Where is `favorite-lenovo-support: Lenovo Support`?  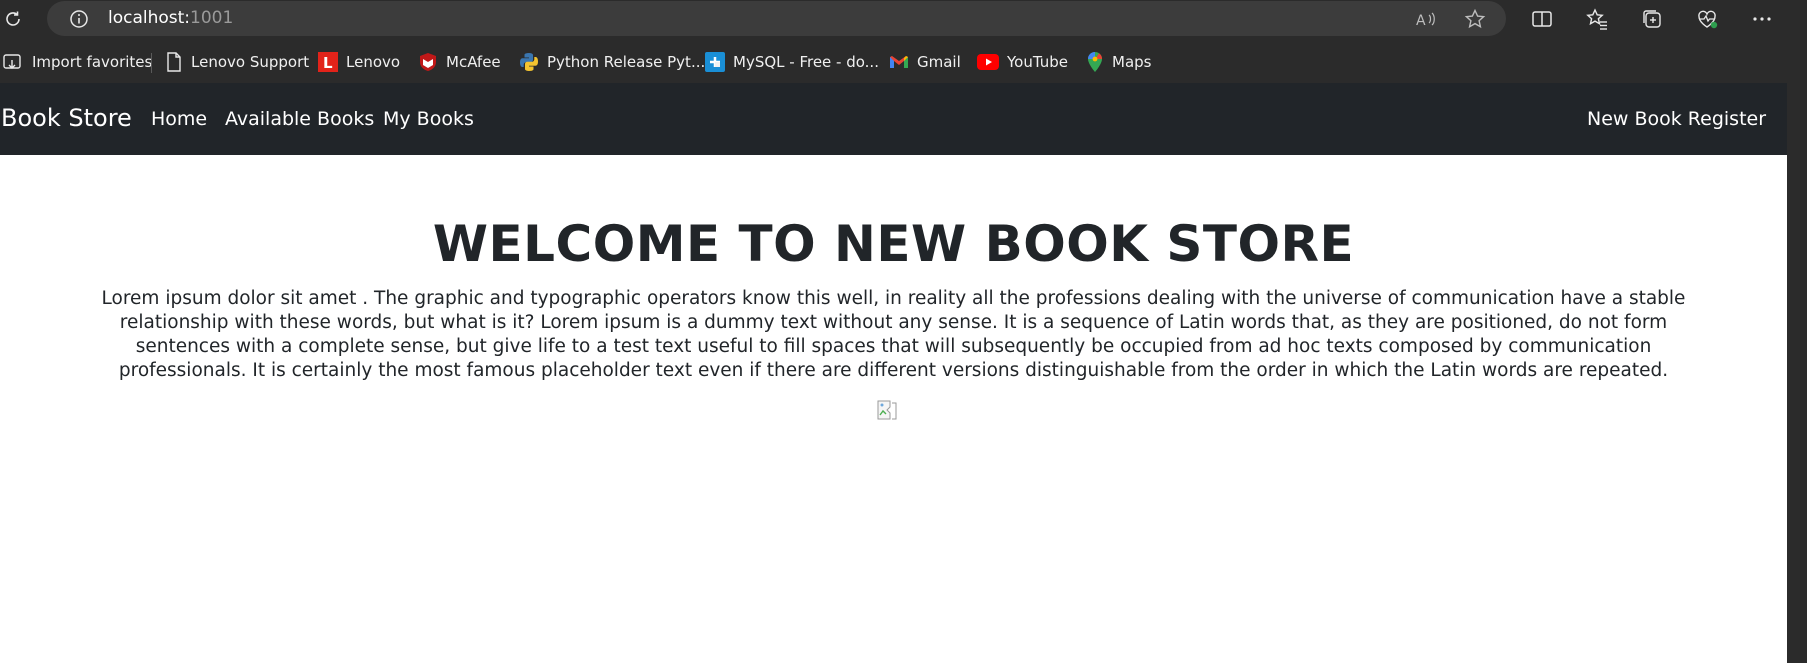 favorite-lenovo-support: Lenovo Support is located at coordinates (237, 62).